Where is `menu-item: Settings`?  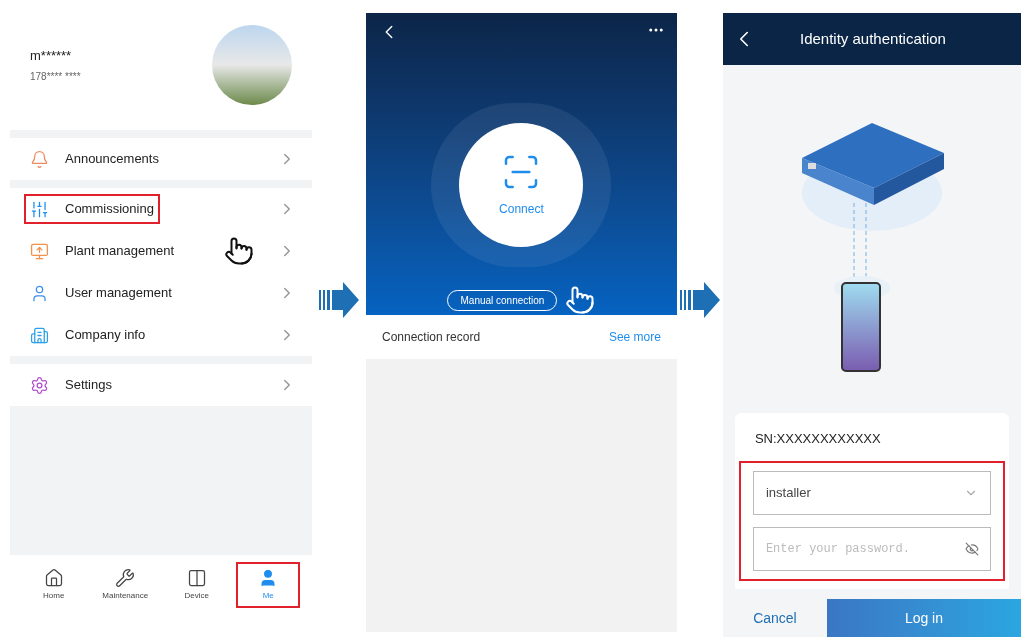 menu-item: Settings is located at coordinates (161, 385).